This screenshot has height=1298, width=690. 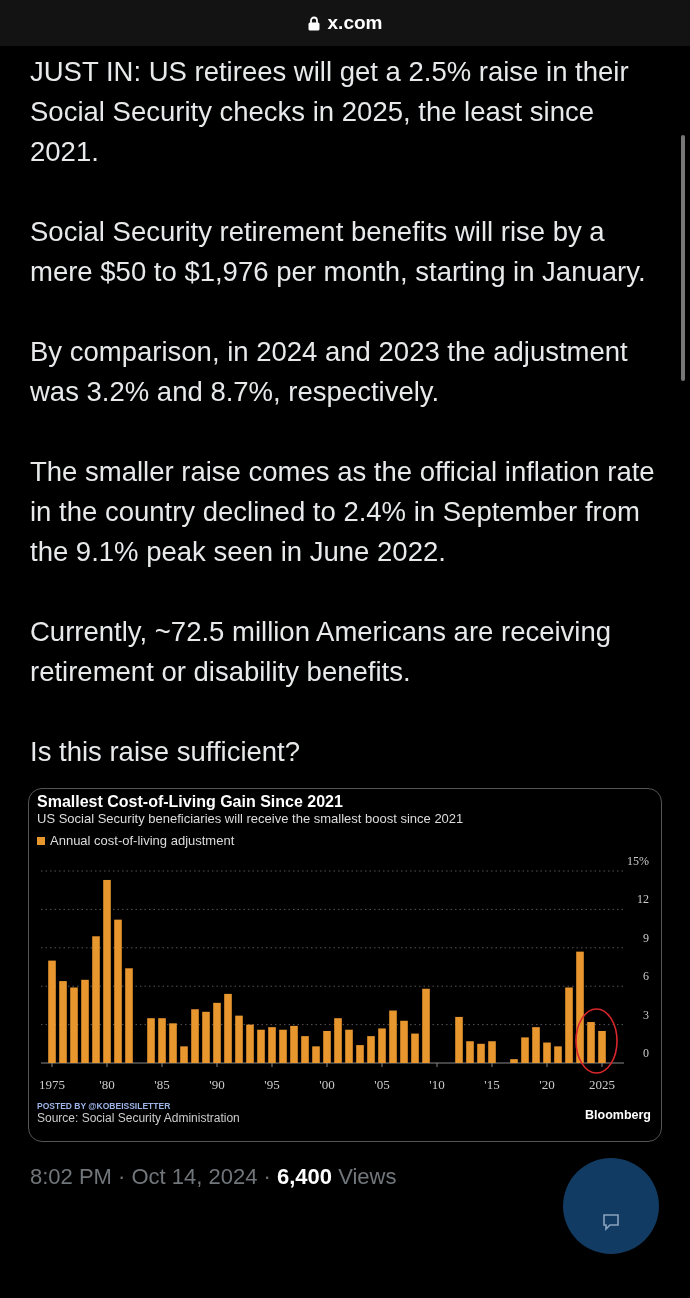 I want to click on scrollbar, so click(x=683, y=258).